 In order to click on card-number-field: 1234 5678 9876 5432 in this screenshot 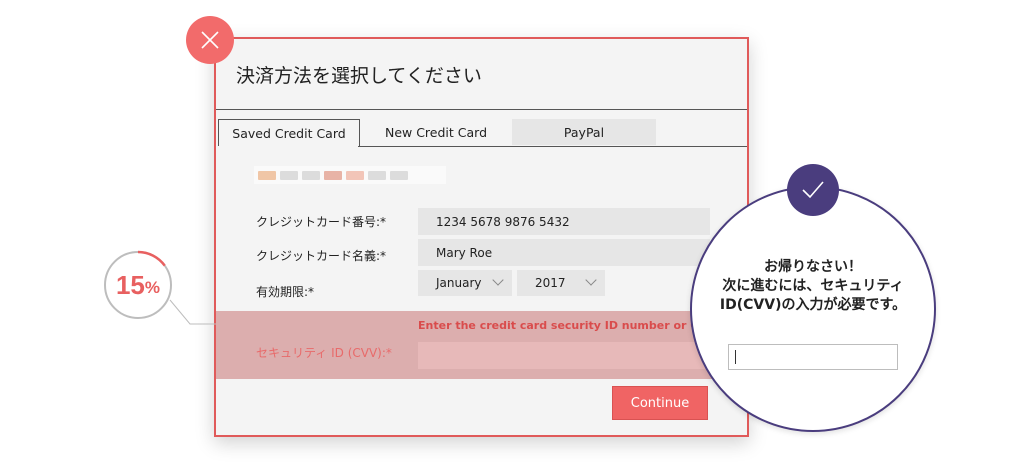, I will do `click(564, 221)`.